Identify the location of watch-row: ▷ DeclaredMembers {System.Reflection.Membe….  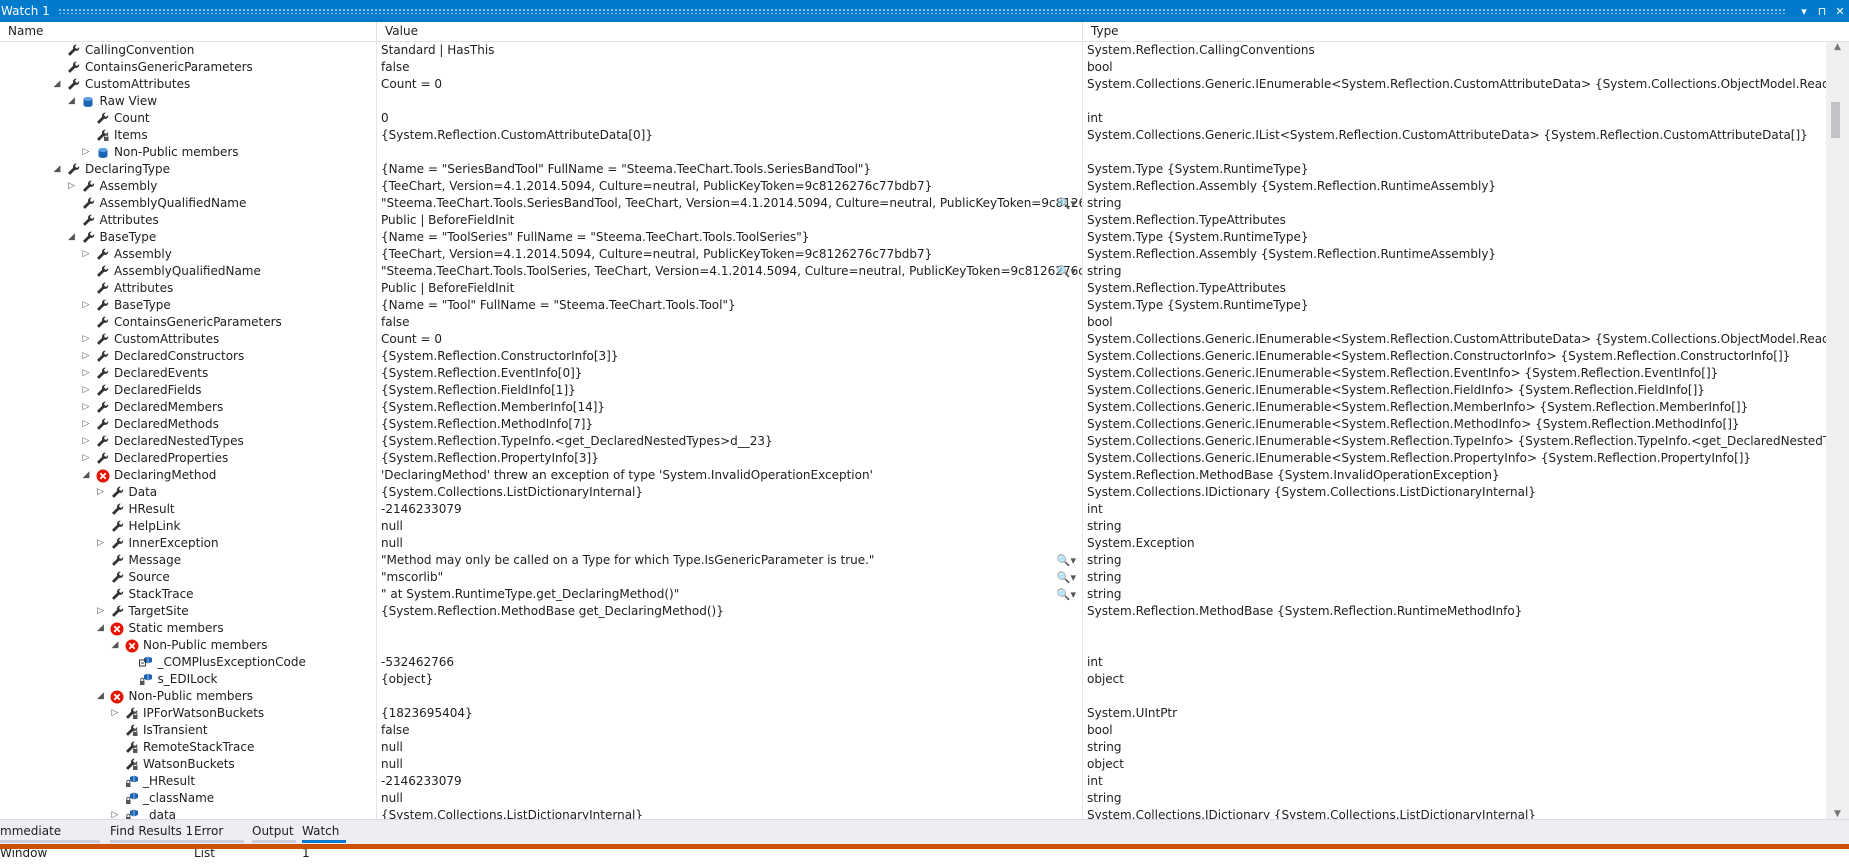
(913, 407).